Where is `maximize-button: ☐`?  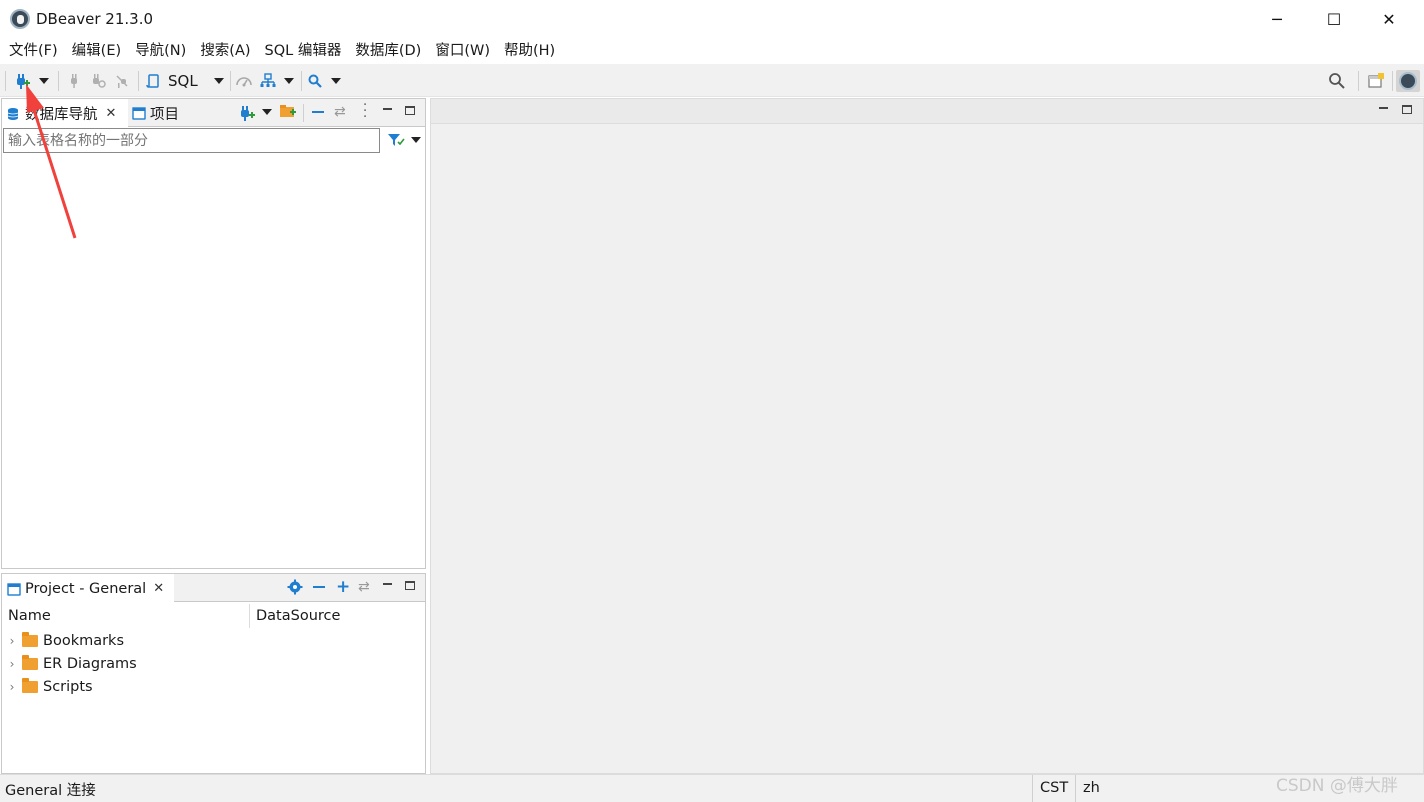 maximize-button: ☐ is located at coordinates (1334, 19).